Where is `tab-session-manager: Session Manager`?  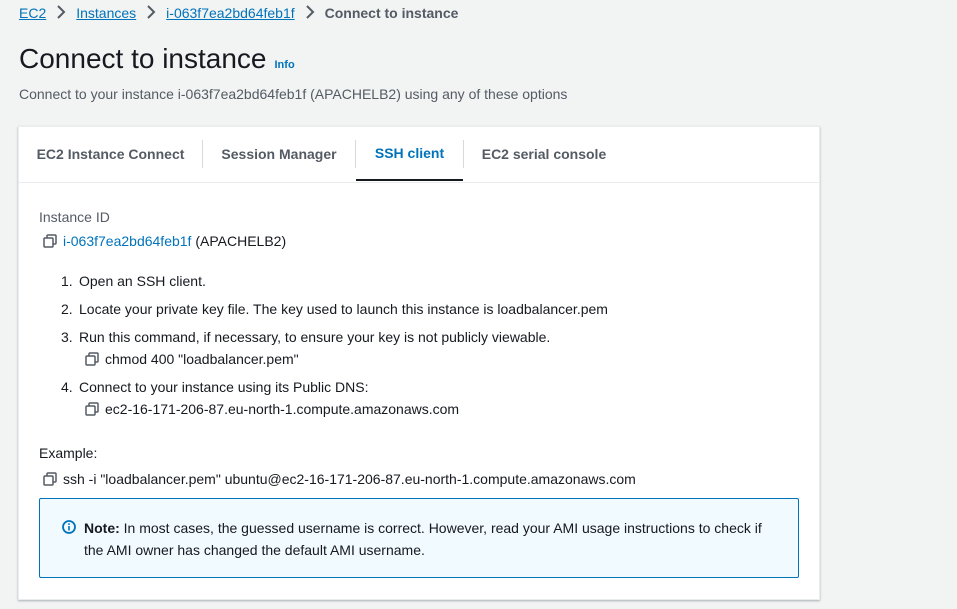 tab-session-manager: Session Manager is located at coordinates (279, 154).